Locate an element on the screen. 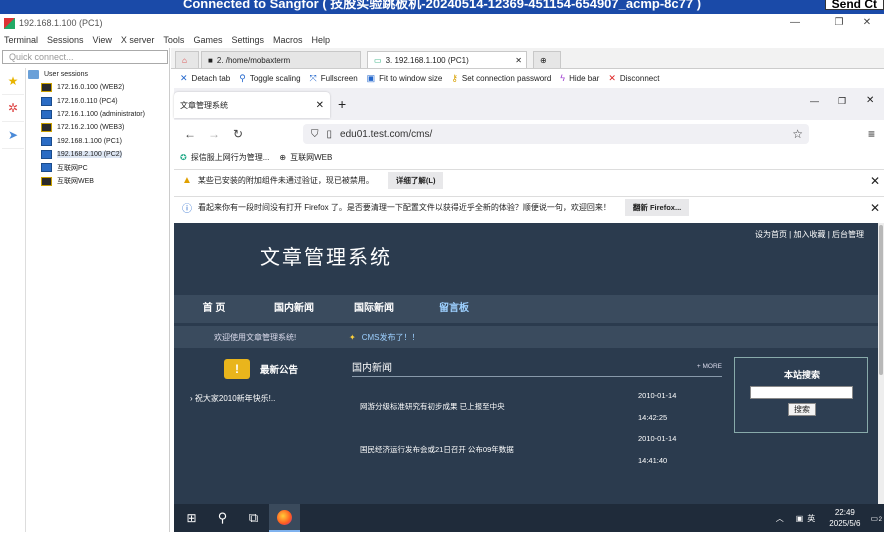  menu-macros: Macros is located at coordinates (288, 40).